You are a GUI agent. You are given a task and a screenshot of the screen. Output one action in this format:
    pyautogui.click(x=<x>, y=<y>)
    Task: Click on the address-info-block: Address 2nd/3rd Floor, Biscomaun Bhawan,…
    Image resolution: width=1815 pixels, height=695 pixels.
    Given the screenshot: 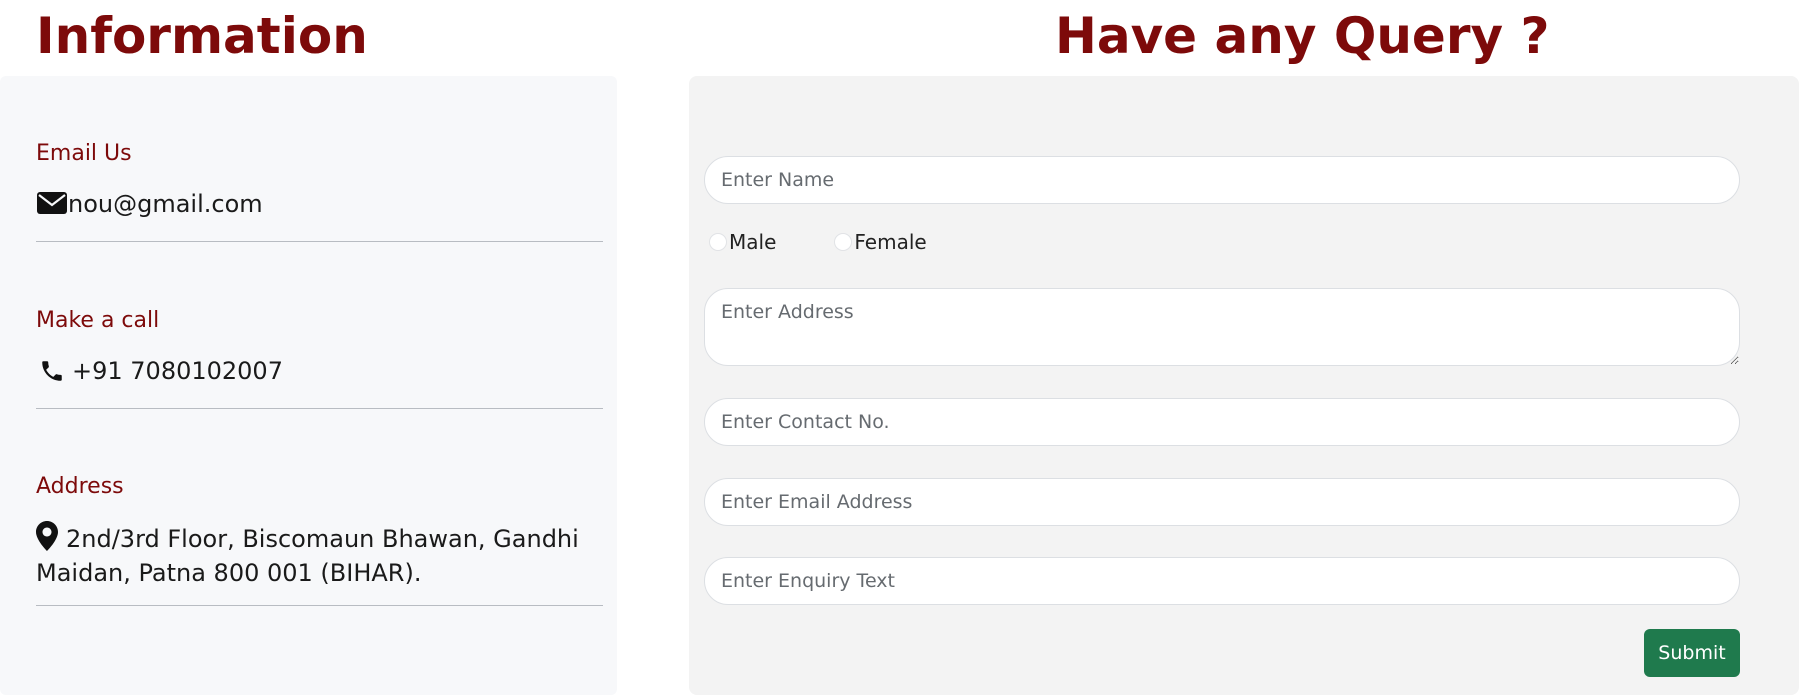 What is the action you would take?
    pyautogui.click(x=319, y=539)
    